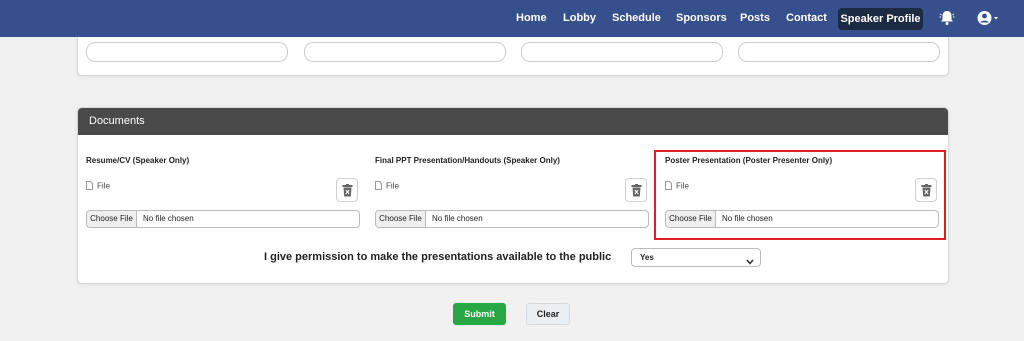 Image resolution: width=1024 pixels, height=341 pixels. What do you see at coordinates (750, 262) in the screenshot?
I see `chevron-down-icon` at bounding box center [750, 262].